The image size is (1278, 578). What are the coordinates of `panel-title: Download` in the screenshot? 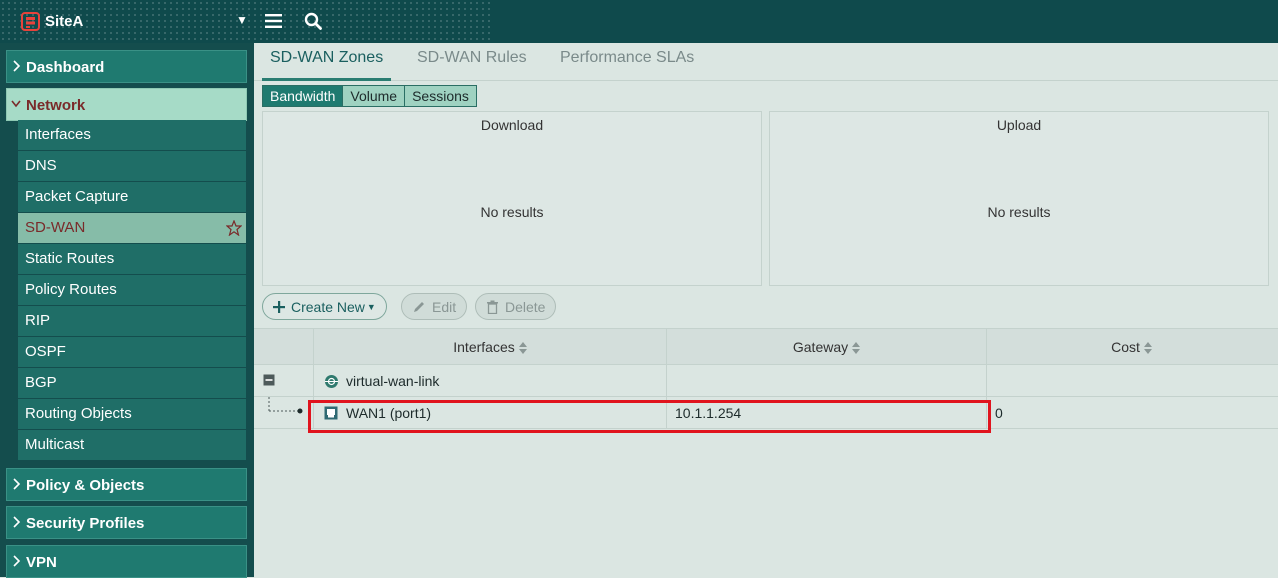 It's located at (512, 125).